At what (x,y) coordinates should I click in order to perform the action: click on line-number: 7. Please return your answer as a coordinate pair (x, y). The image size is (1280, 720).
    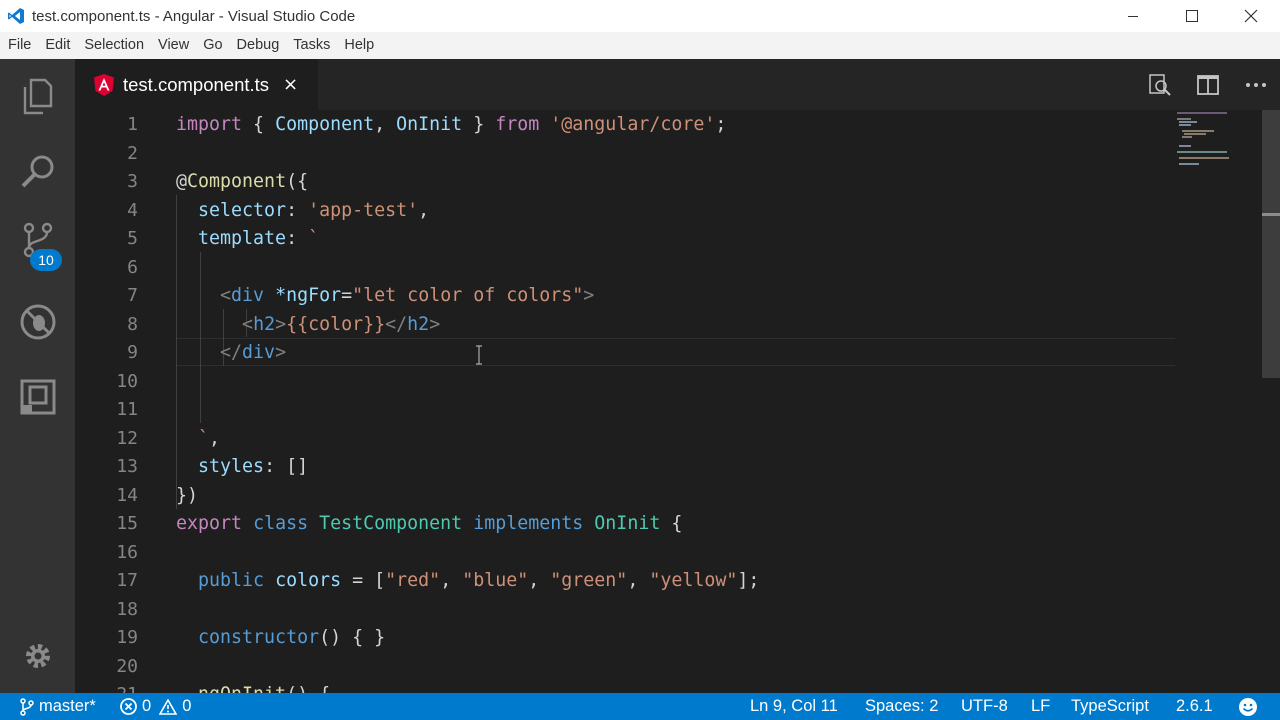
    Looking at the image, I should click on (132, 295).